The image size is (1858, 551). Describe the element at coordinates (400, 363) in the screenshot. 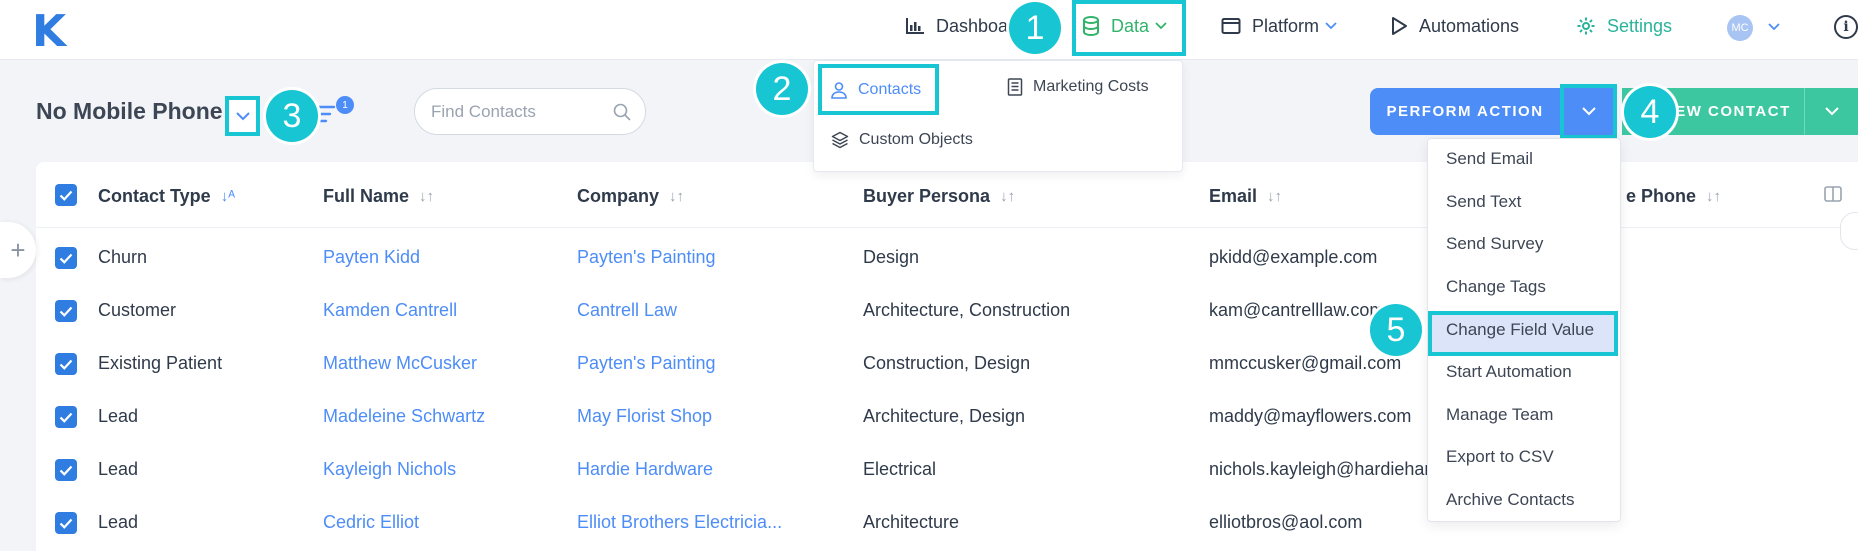

I see `cell-full-name: Matthew McCusker` at that location.